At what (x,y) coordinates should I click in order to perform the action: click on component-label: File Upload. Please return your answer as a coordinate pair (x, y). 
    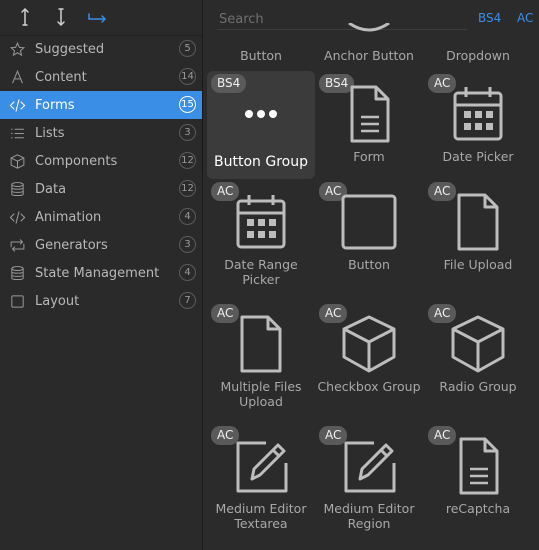
    Looking at the image, I should click on (478, 264).